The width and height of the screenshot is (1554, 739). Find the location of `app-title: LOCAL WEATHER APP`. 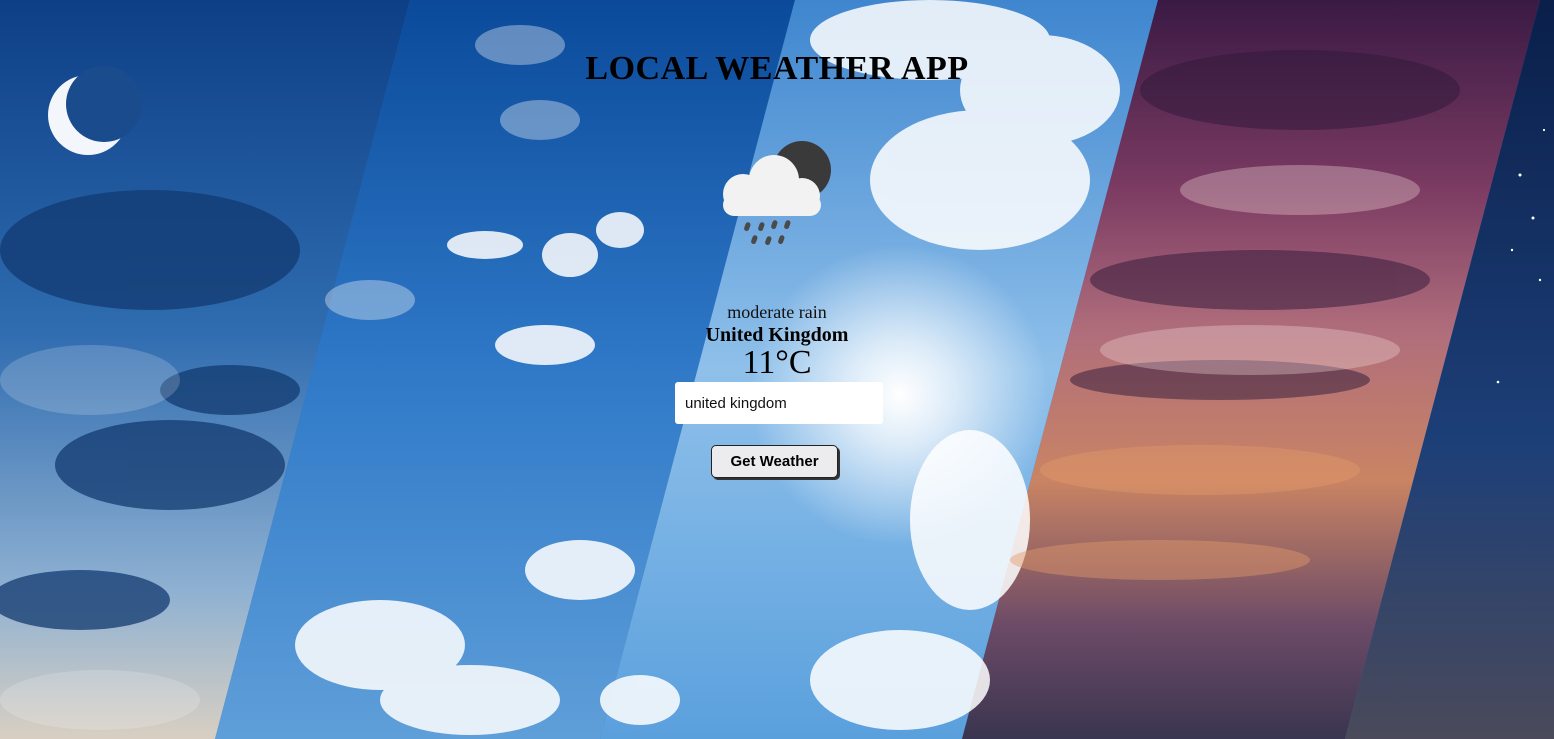

app-title: LOCAL WEATHER APP is located at coordinates (777, 68).